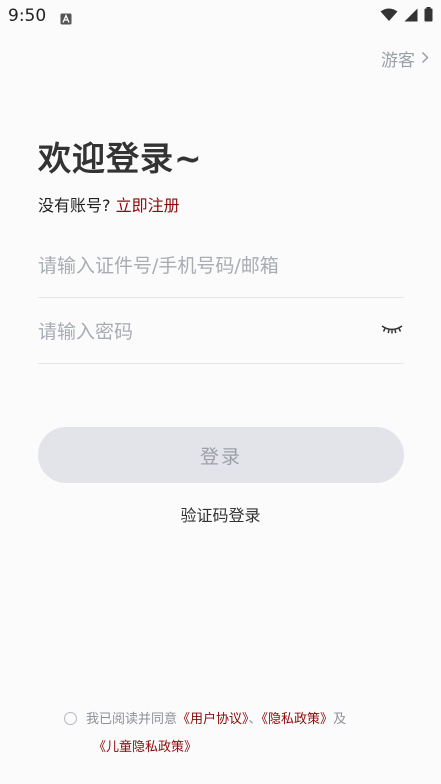 The height and width of the screenshot is (784, 441). I want to click on agreement-section: 我已阅读并同意《用户协议》、《隐私政策》及 《儿童隐私政策》, so click(229, 734).